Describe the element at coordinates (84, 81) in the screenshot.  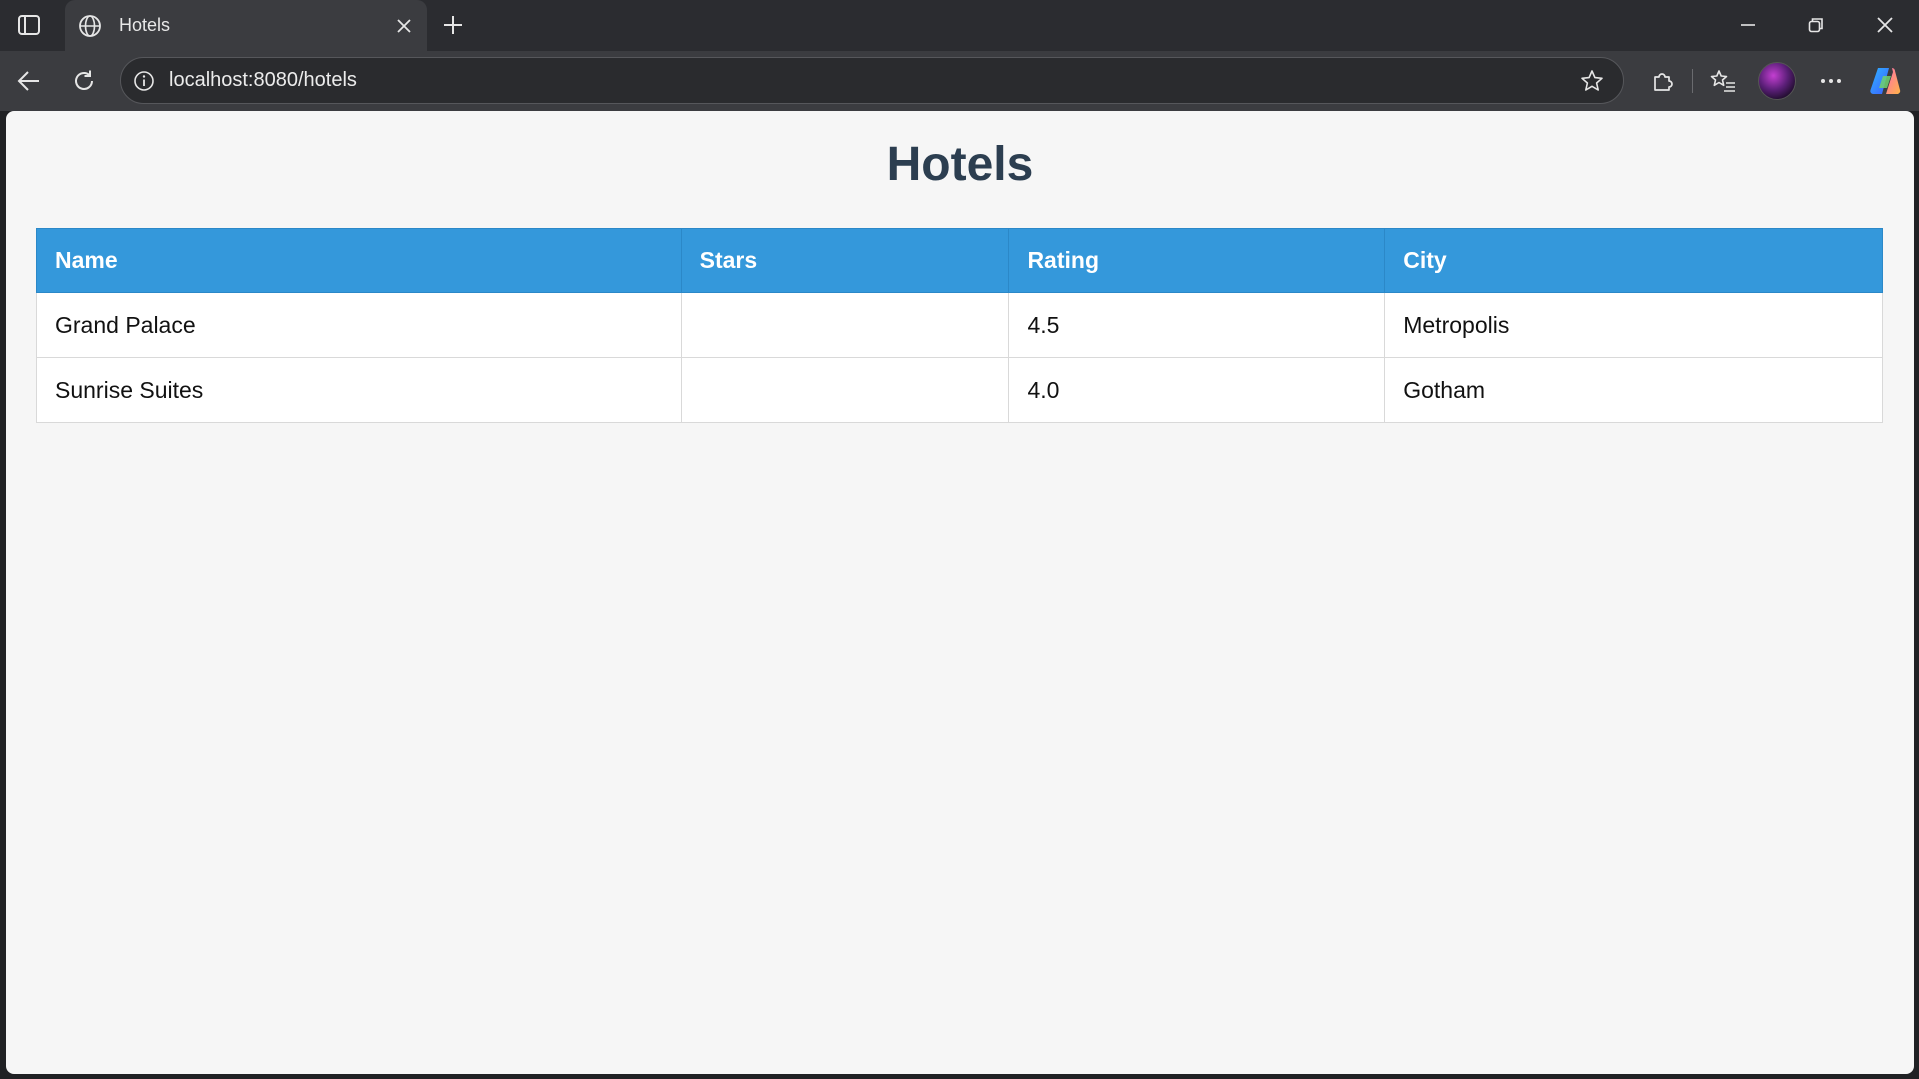
I see `reload-icon` at that location.